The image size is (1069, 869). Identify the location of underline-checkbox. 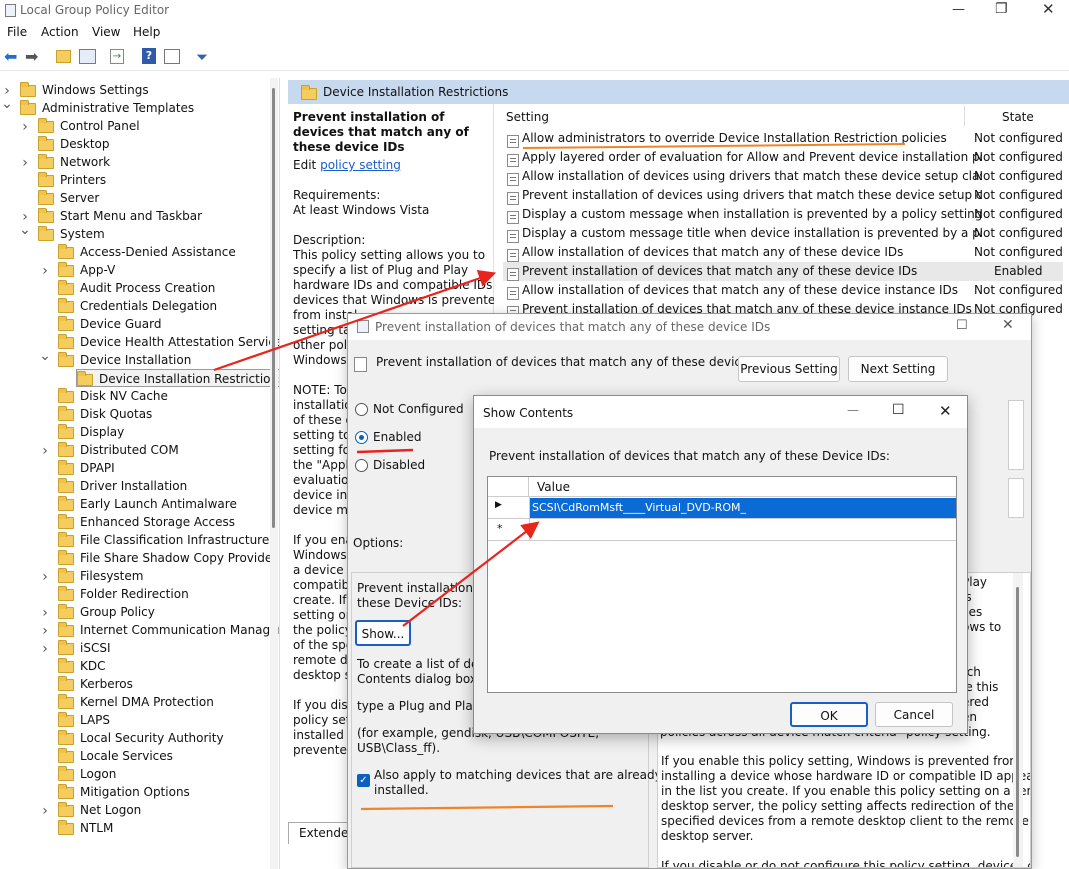
(487, 807).